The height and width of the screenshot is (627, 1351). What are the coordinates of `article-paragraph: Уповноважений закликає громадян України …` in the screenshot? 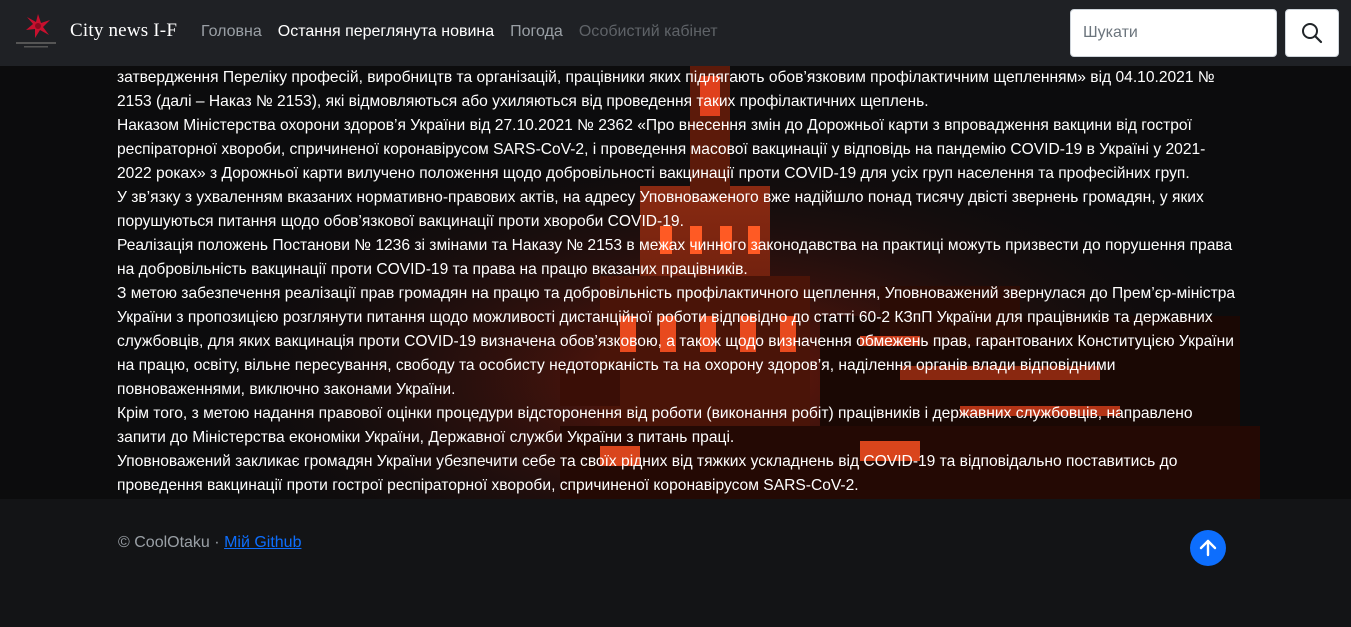 It's located at (647, 473).